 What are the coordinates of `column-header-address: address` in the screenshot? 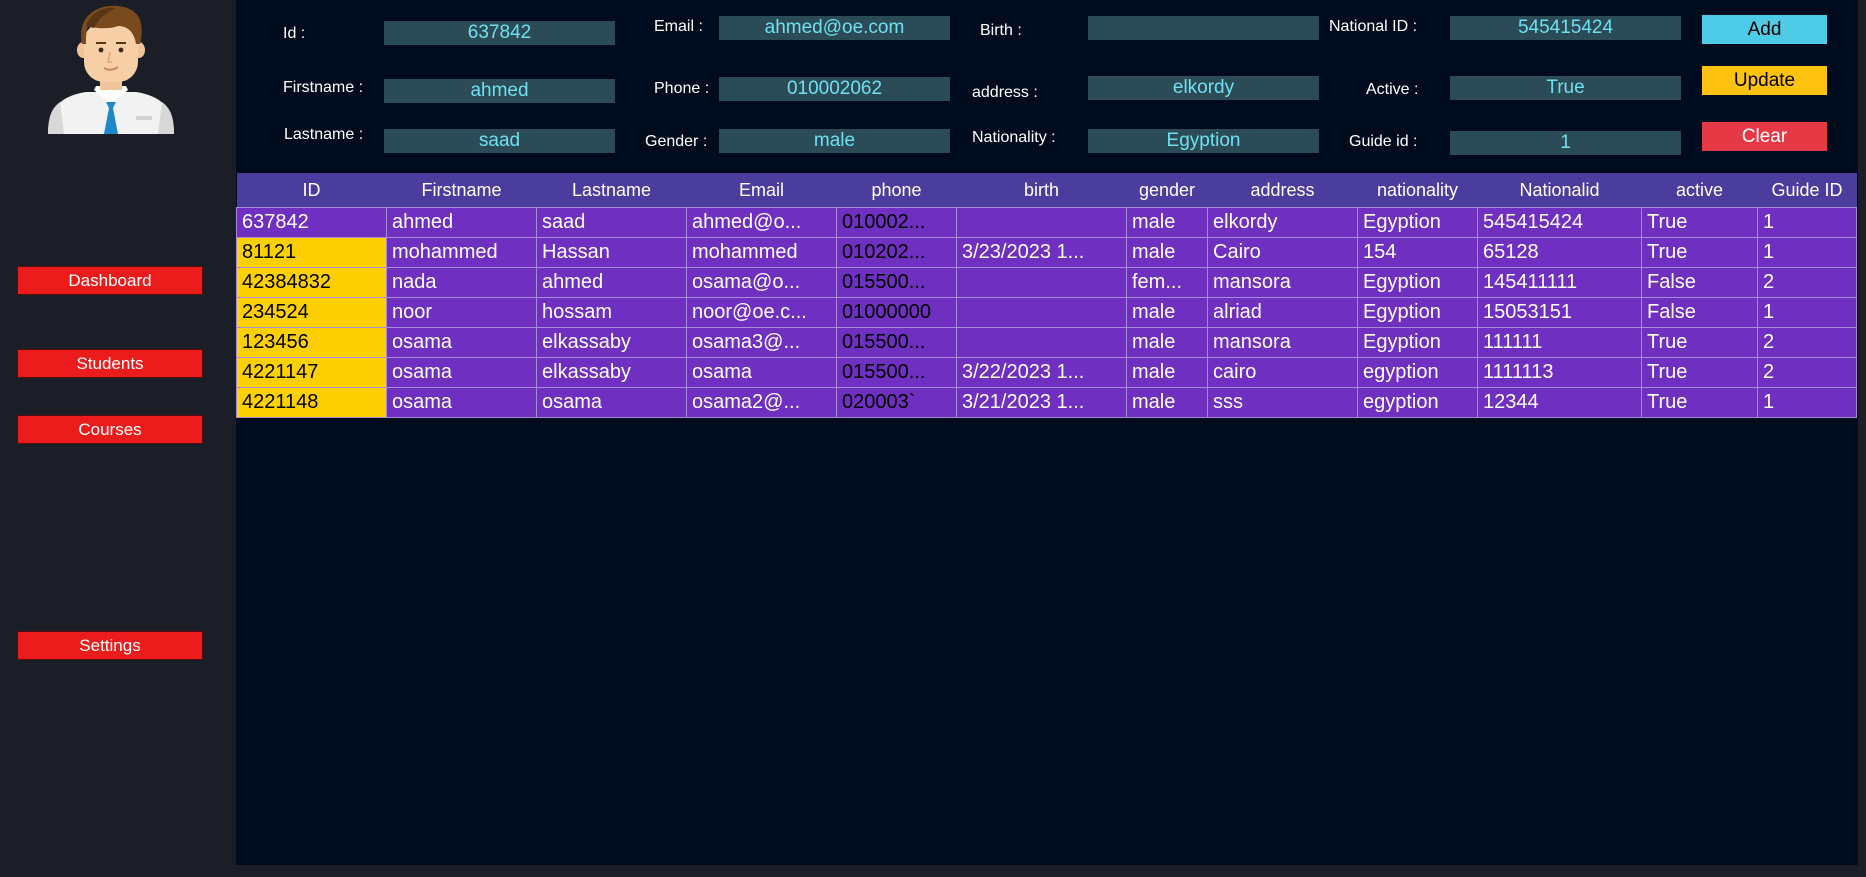 It's located at (1282, 190).